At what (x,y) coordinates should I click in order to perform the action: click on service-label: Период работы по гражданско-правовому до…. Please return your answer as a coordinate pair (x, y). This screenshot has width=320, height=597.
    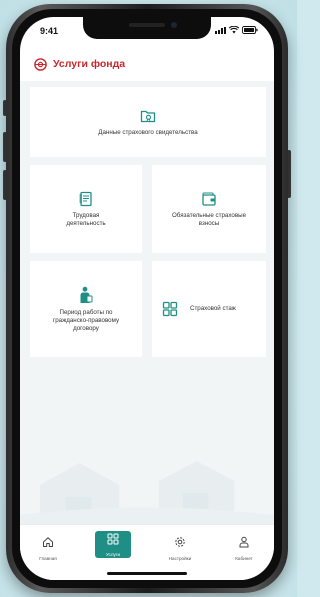
    Looking at the image, I should click on (86, 320).